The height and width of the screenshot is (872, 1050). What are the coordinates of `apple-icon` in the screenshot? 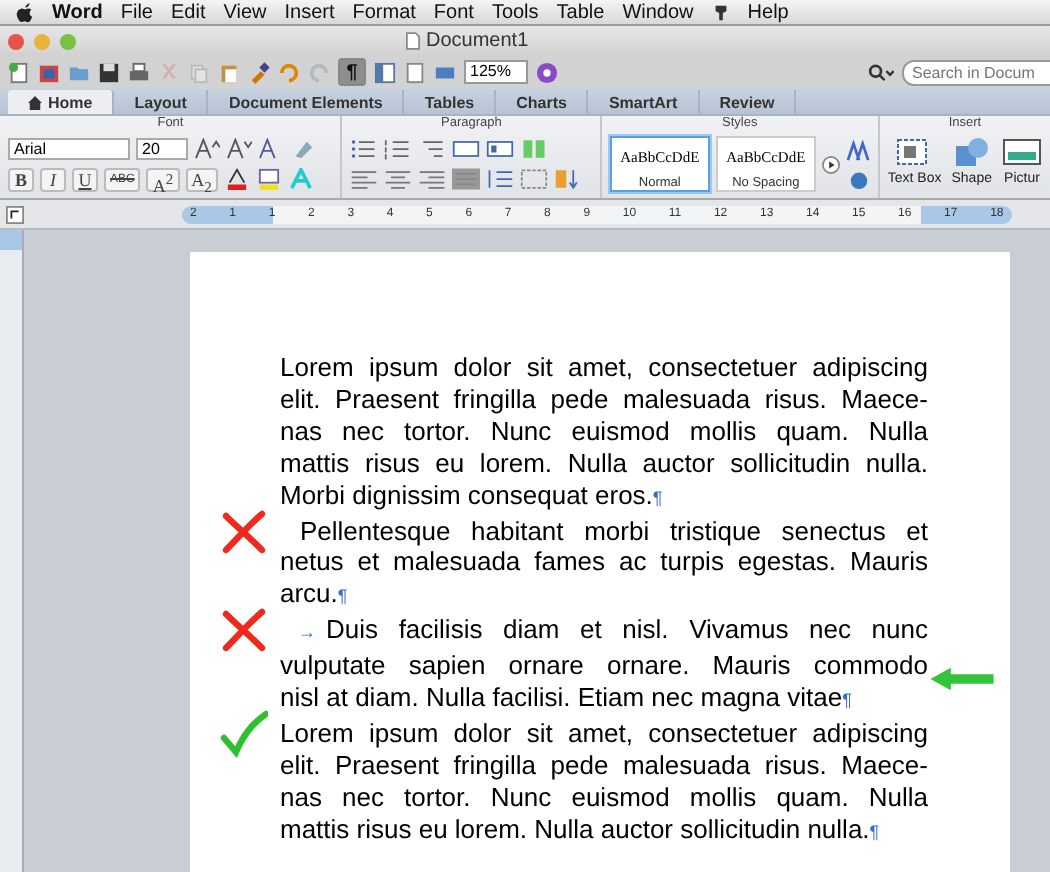 It's located at (25, 12).